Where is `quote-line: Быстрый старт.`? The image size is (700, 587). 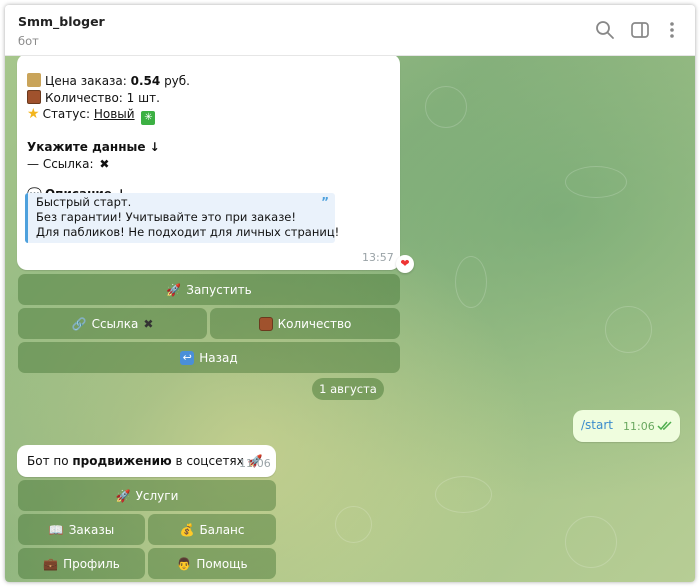
quote-line: Быстрый старт. is located at coordinates (84, 202).